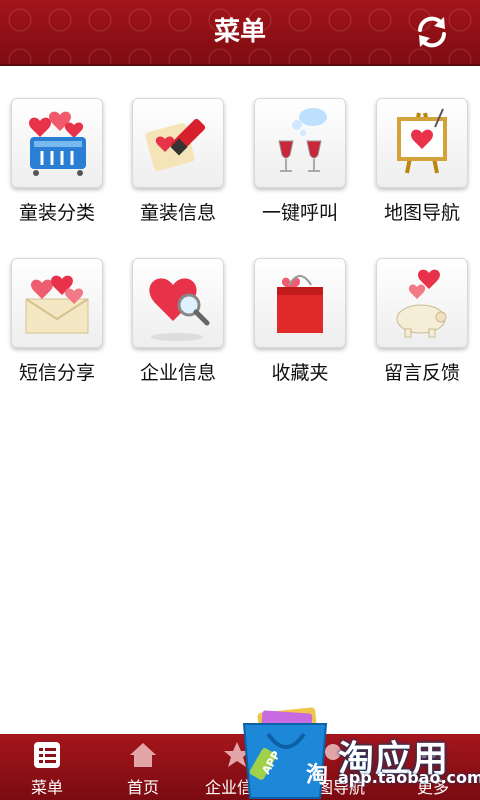 Image resolution: width=480 pixels, height=800 pixels. I want to click on tab-home: 首页, so click(143, 767).